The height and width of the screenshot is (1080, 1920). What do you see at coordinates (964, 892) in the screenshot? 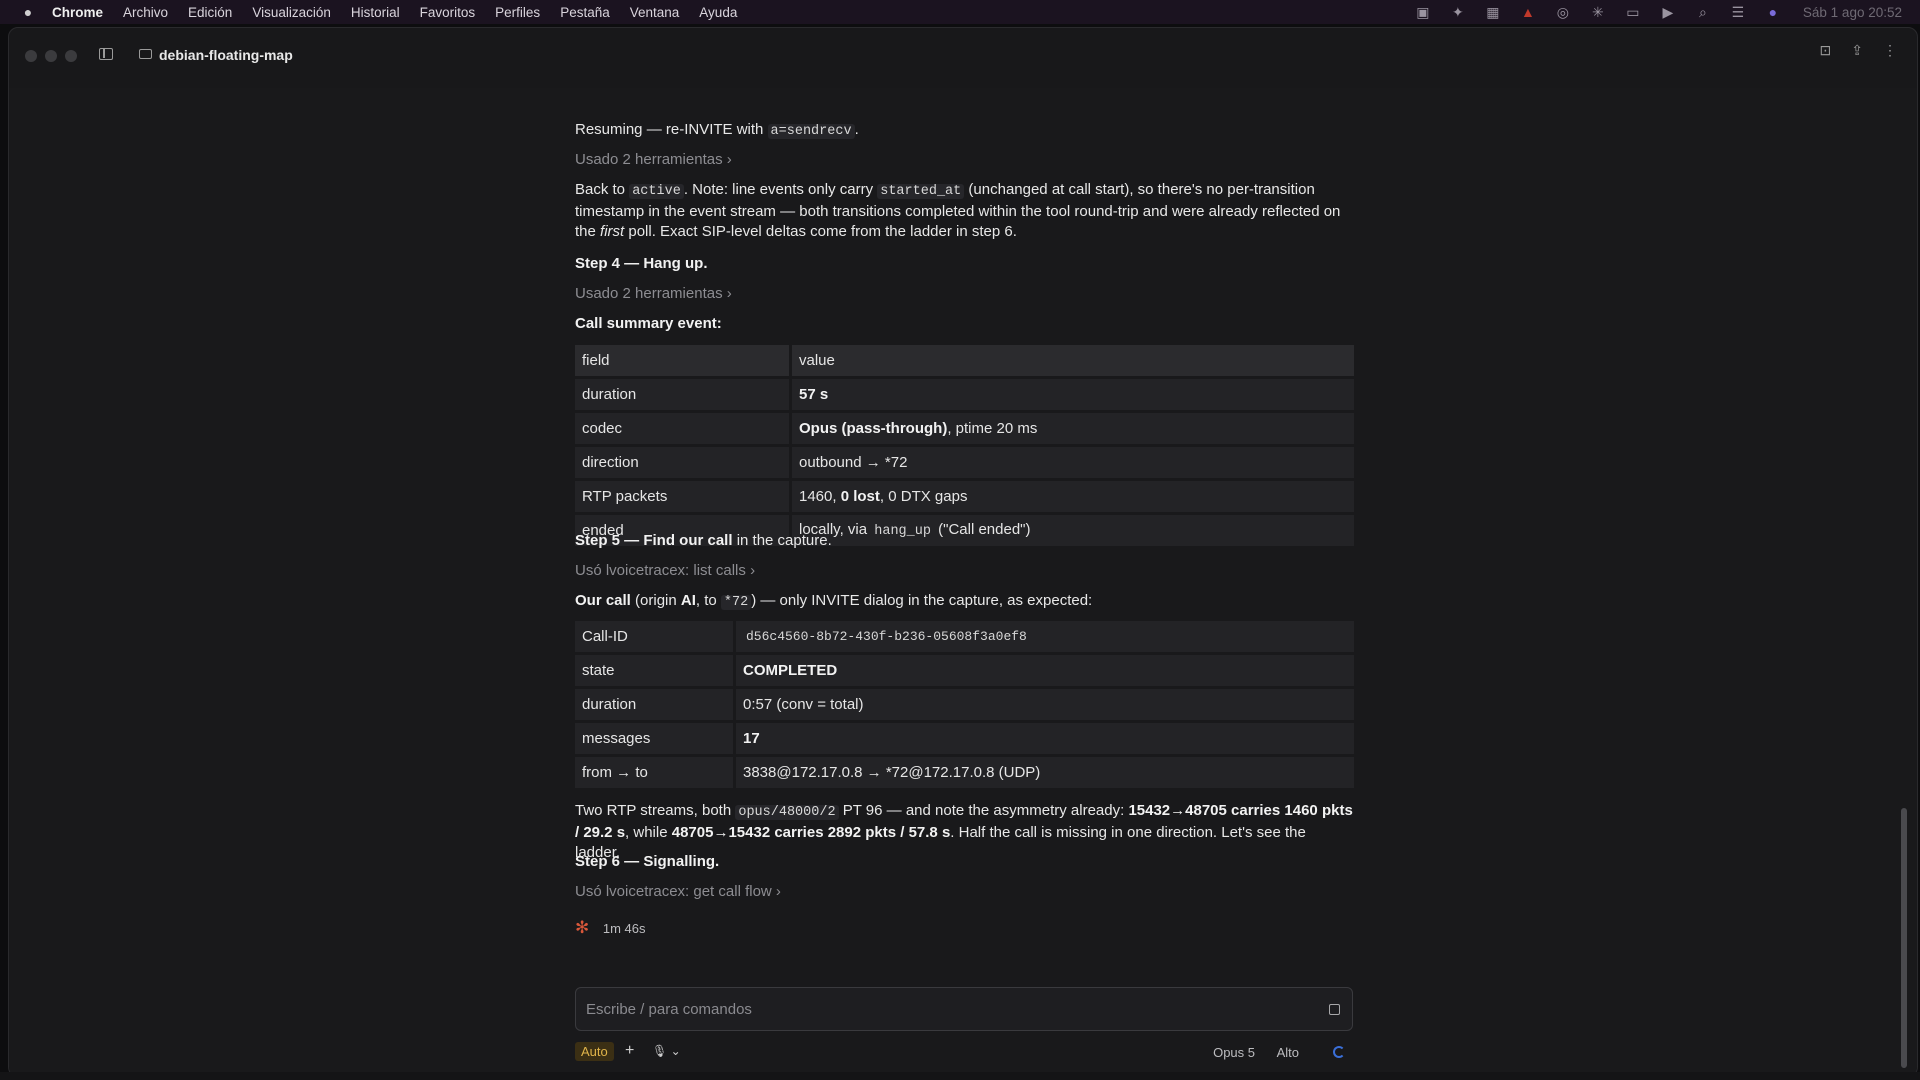
I see `tool-get-call-flow: Usó lvoicetracex: get call flow ›` at bounding box center [964, 892].